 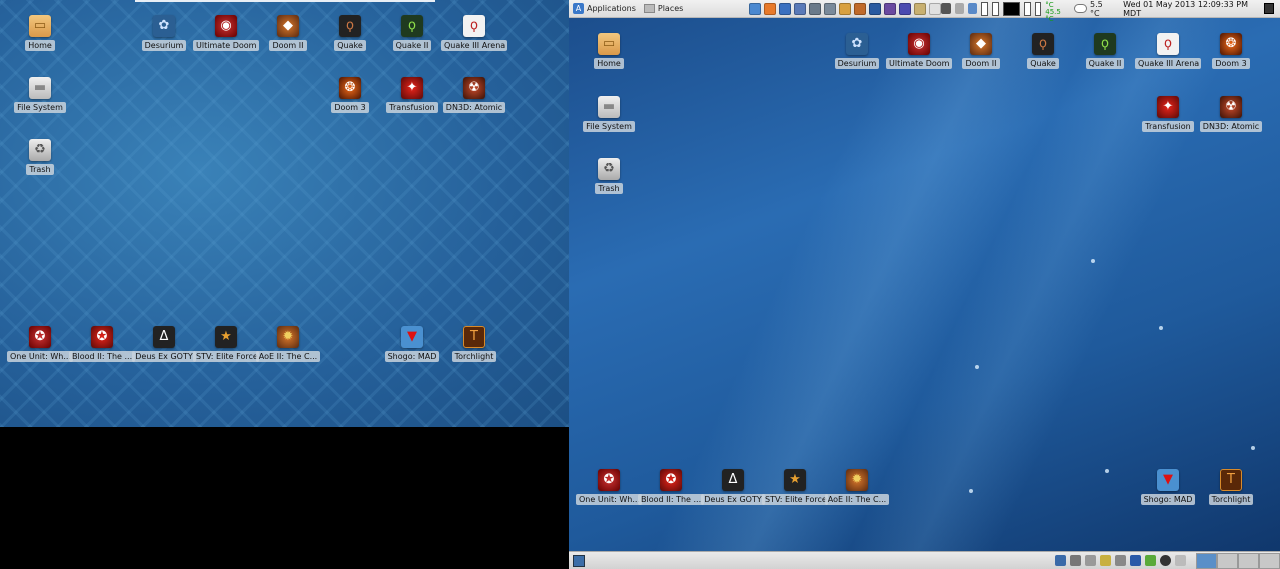 I want to click on volume-icon, so click(x=959, y=8).